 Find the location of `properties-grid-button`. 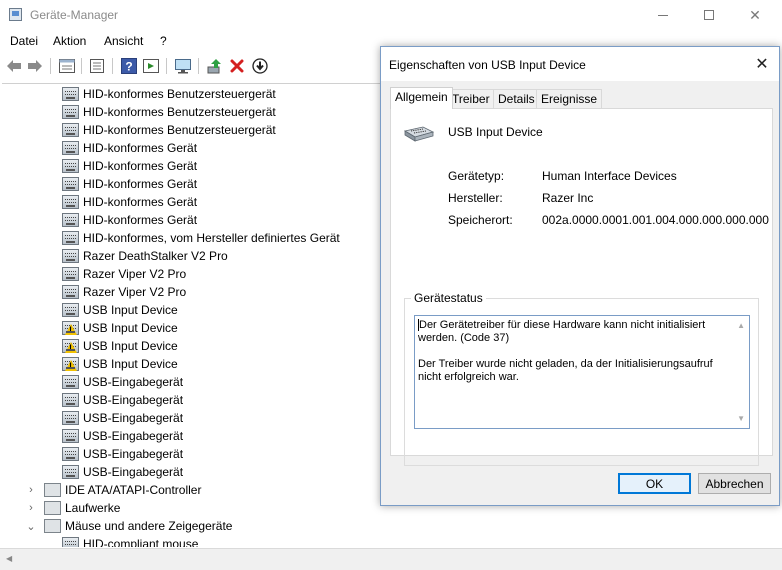

properties-grid-button is located at coordinates (67, 66).